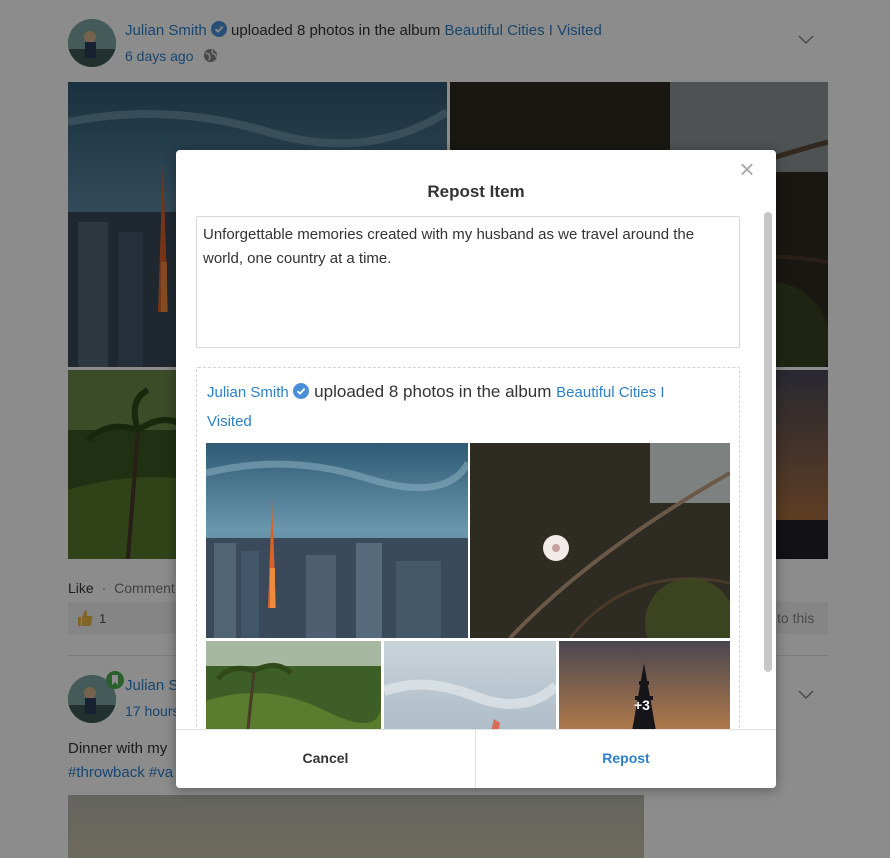 The height and width of the screenshot is (858, 890). What do you see at coordinates (747, 169) in the screenshot?
I see `close-icon: ×` at bounding box center [747, 169].